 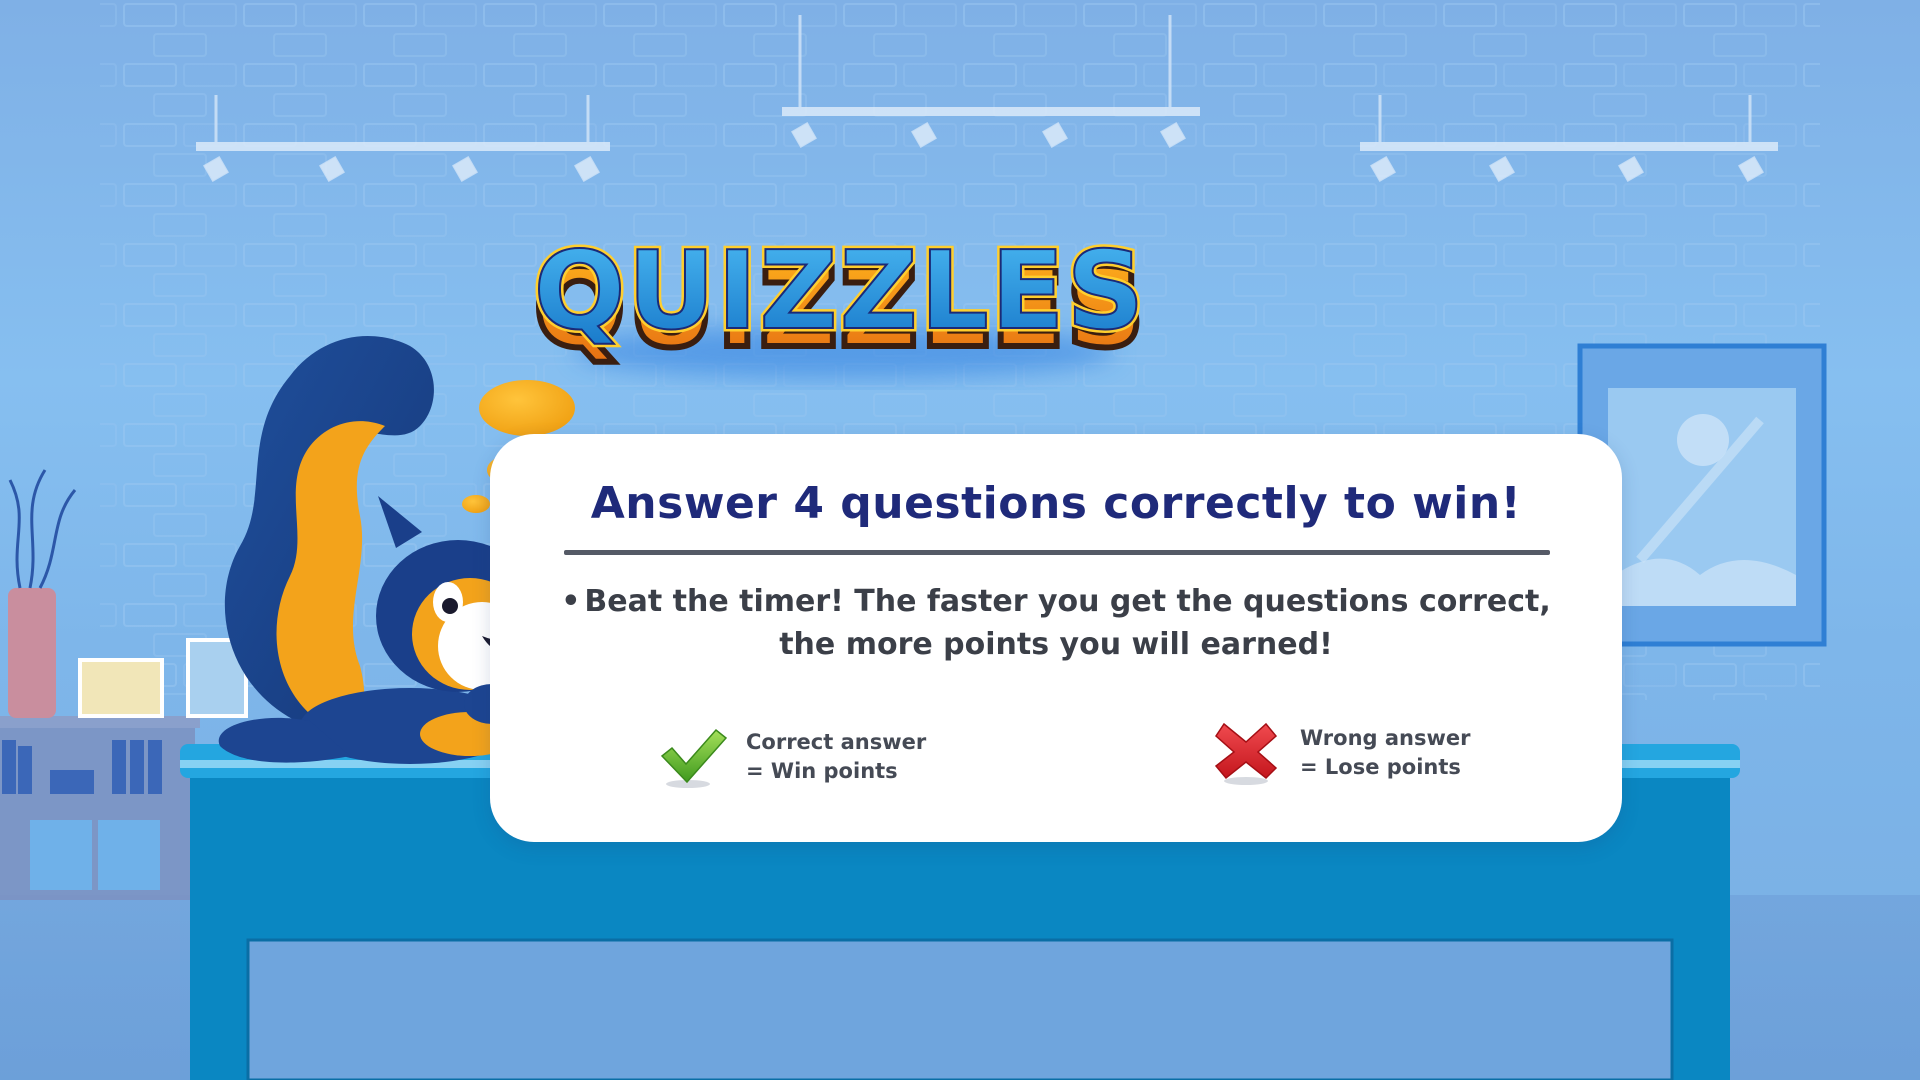 I want to click on wrong-answer-label: Wrong answer, so click(x=1385, y=738).